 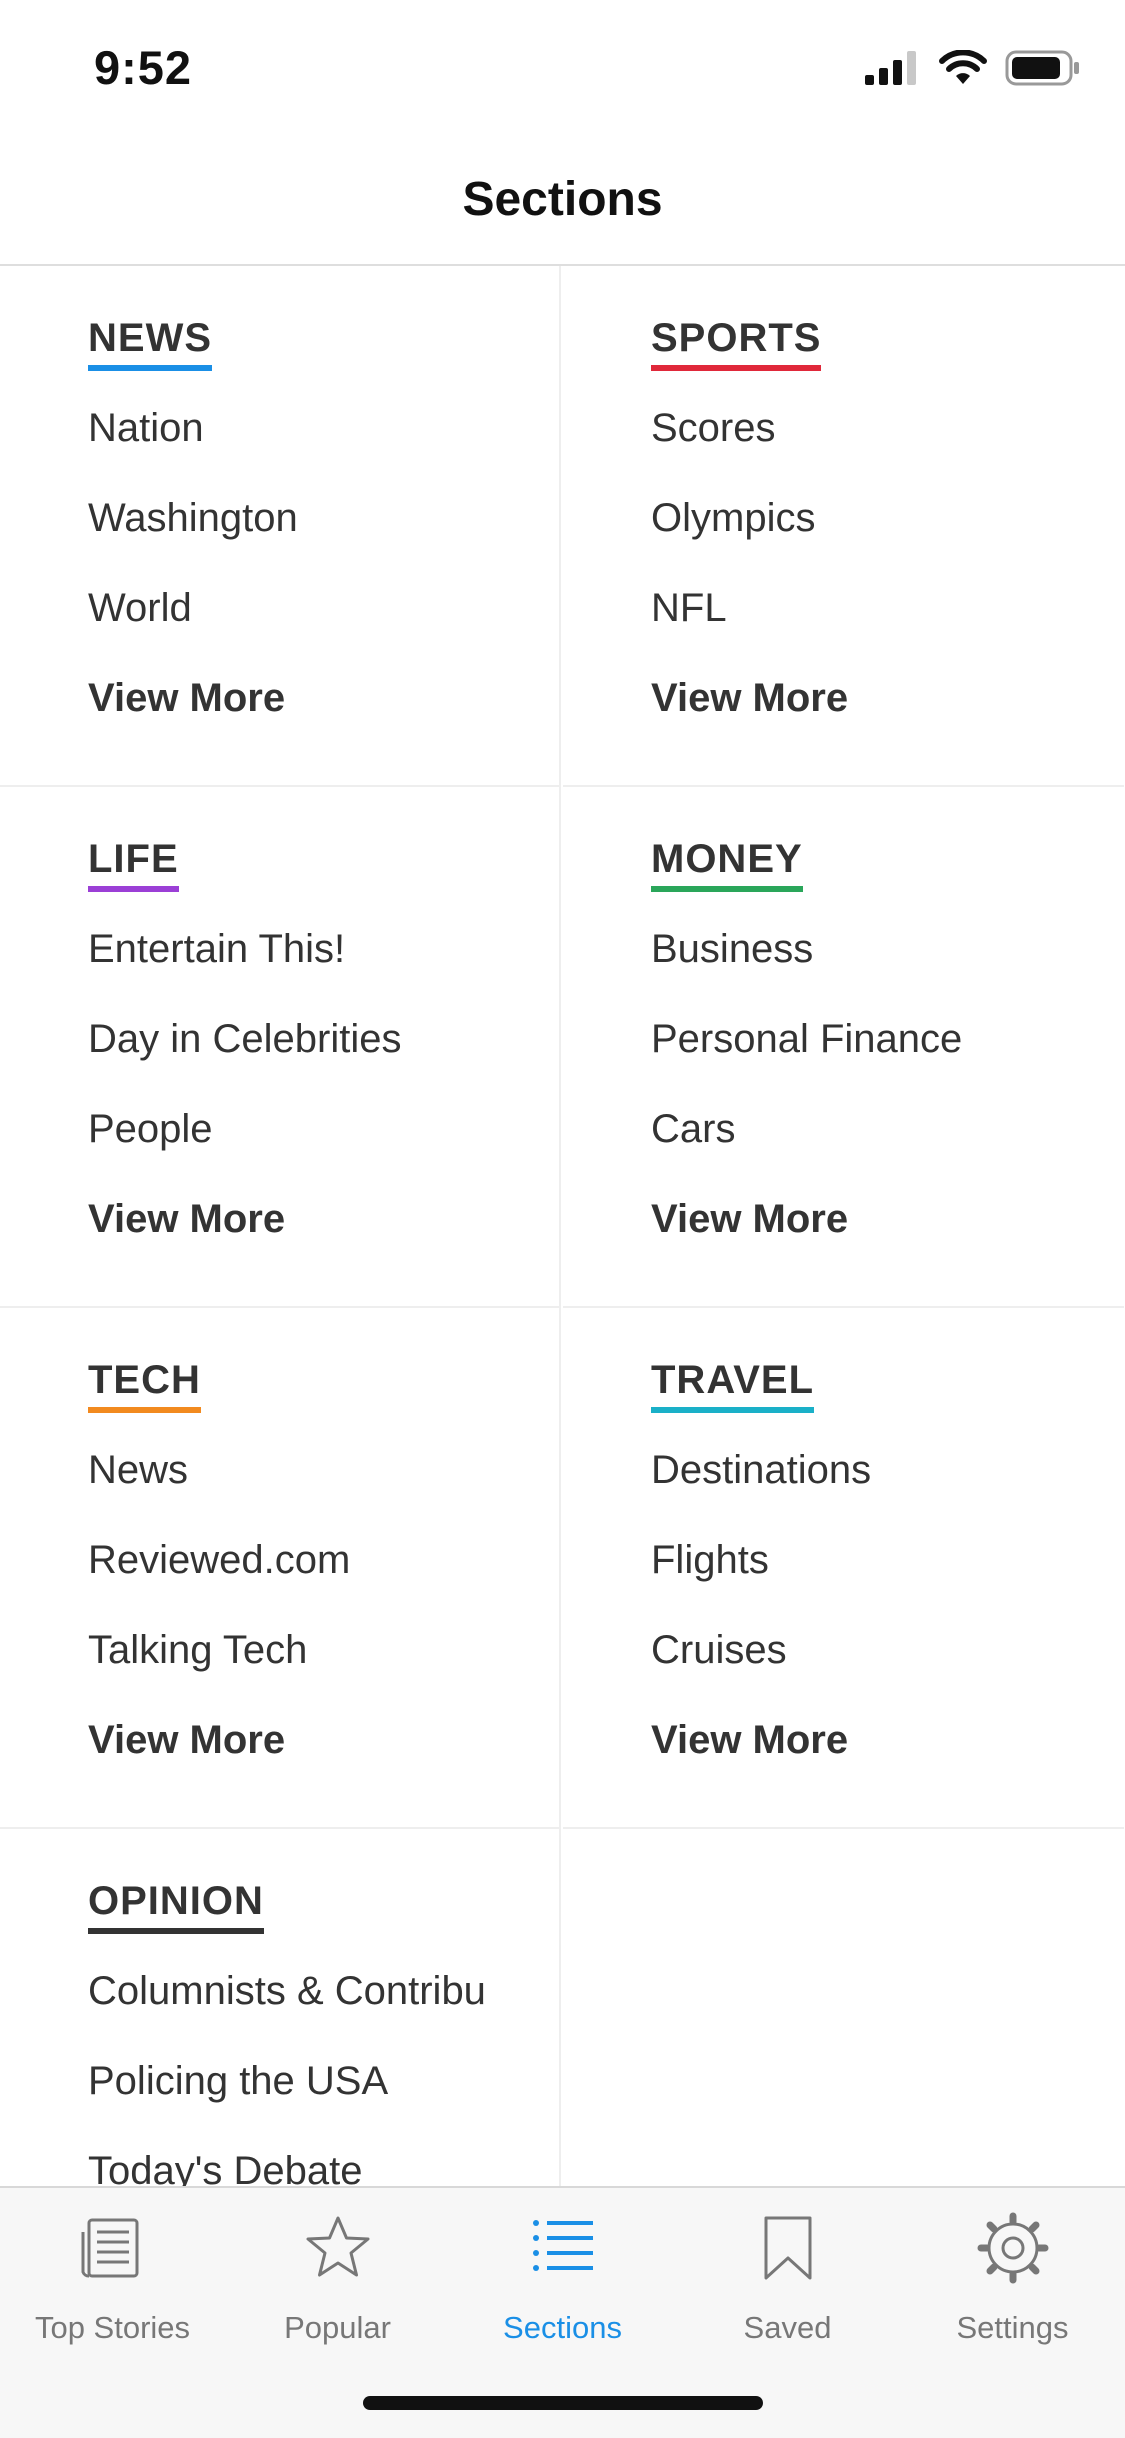 I want to click on page-title: Sections, so click(x=562, y=199).